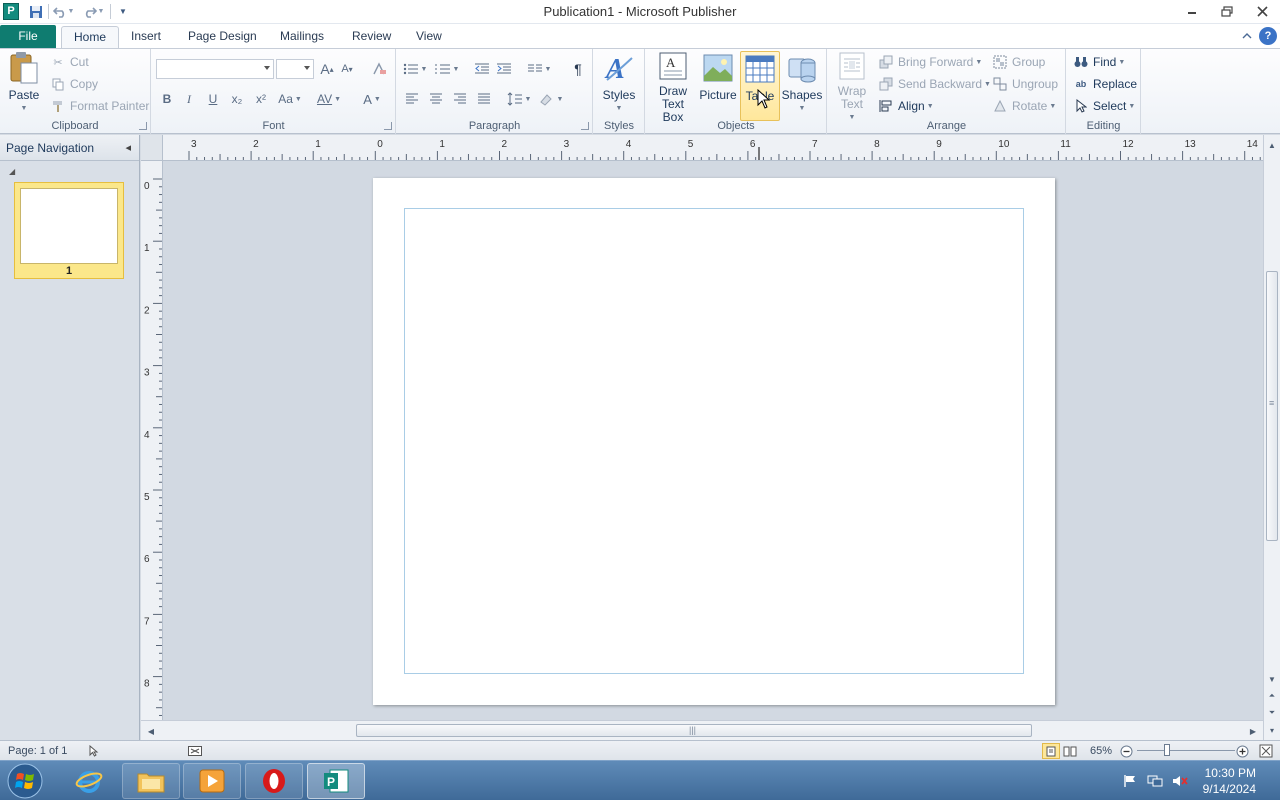  Describe the element at coordinates (99, 106) in the screenshot. I see `format-painter-button: Format Painter` at that location.